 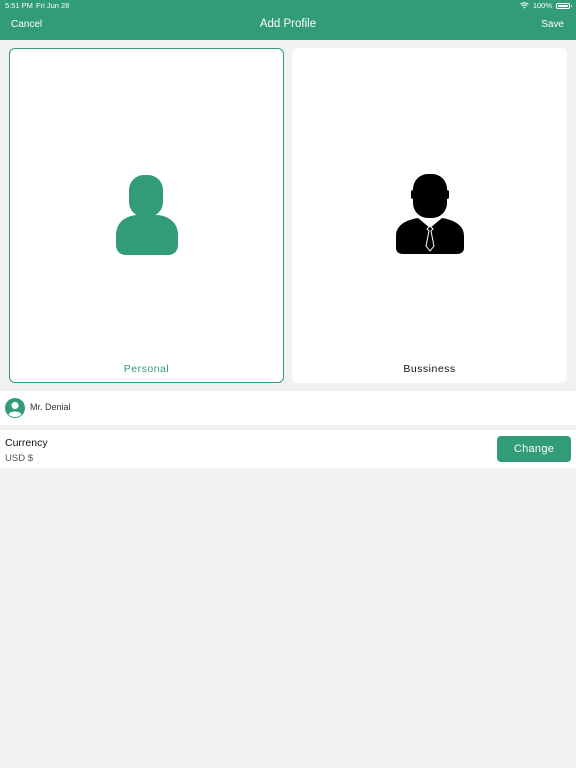 What do you see at coordinates (26, 443) in the screenshot?
I see `currency-label: Currency` at bounding box center [26, 443].